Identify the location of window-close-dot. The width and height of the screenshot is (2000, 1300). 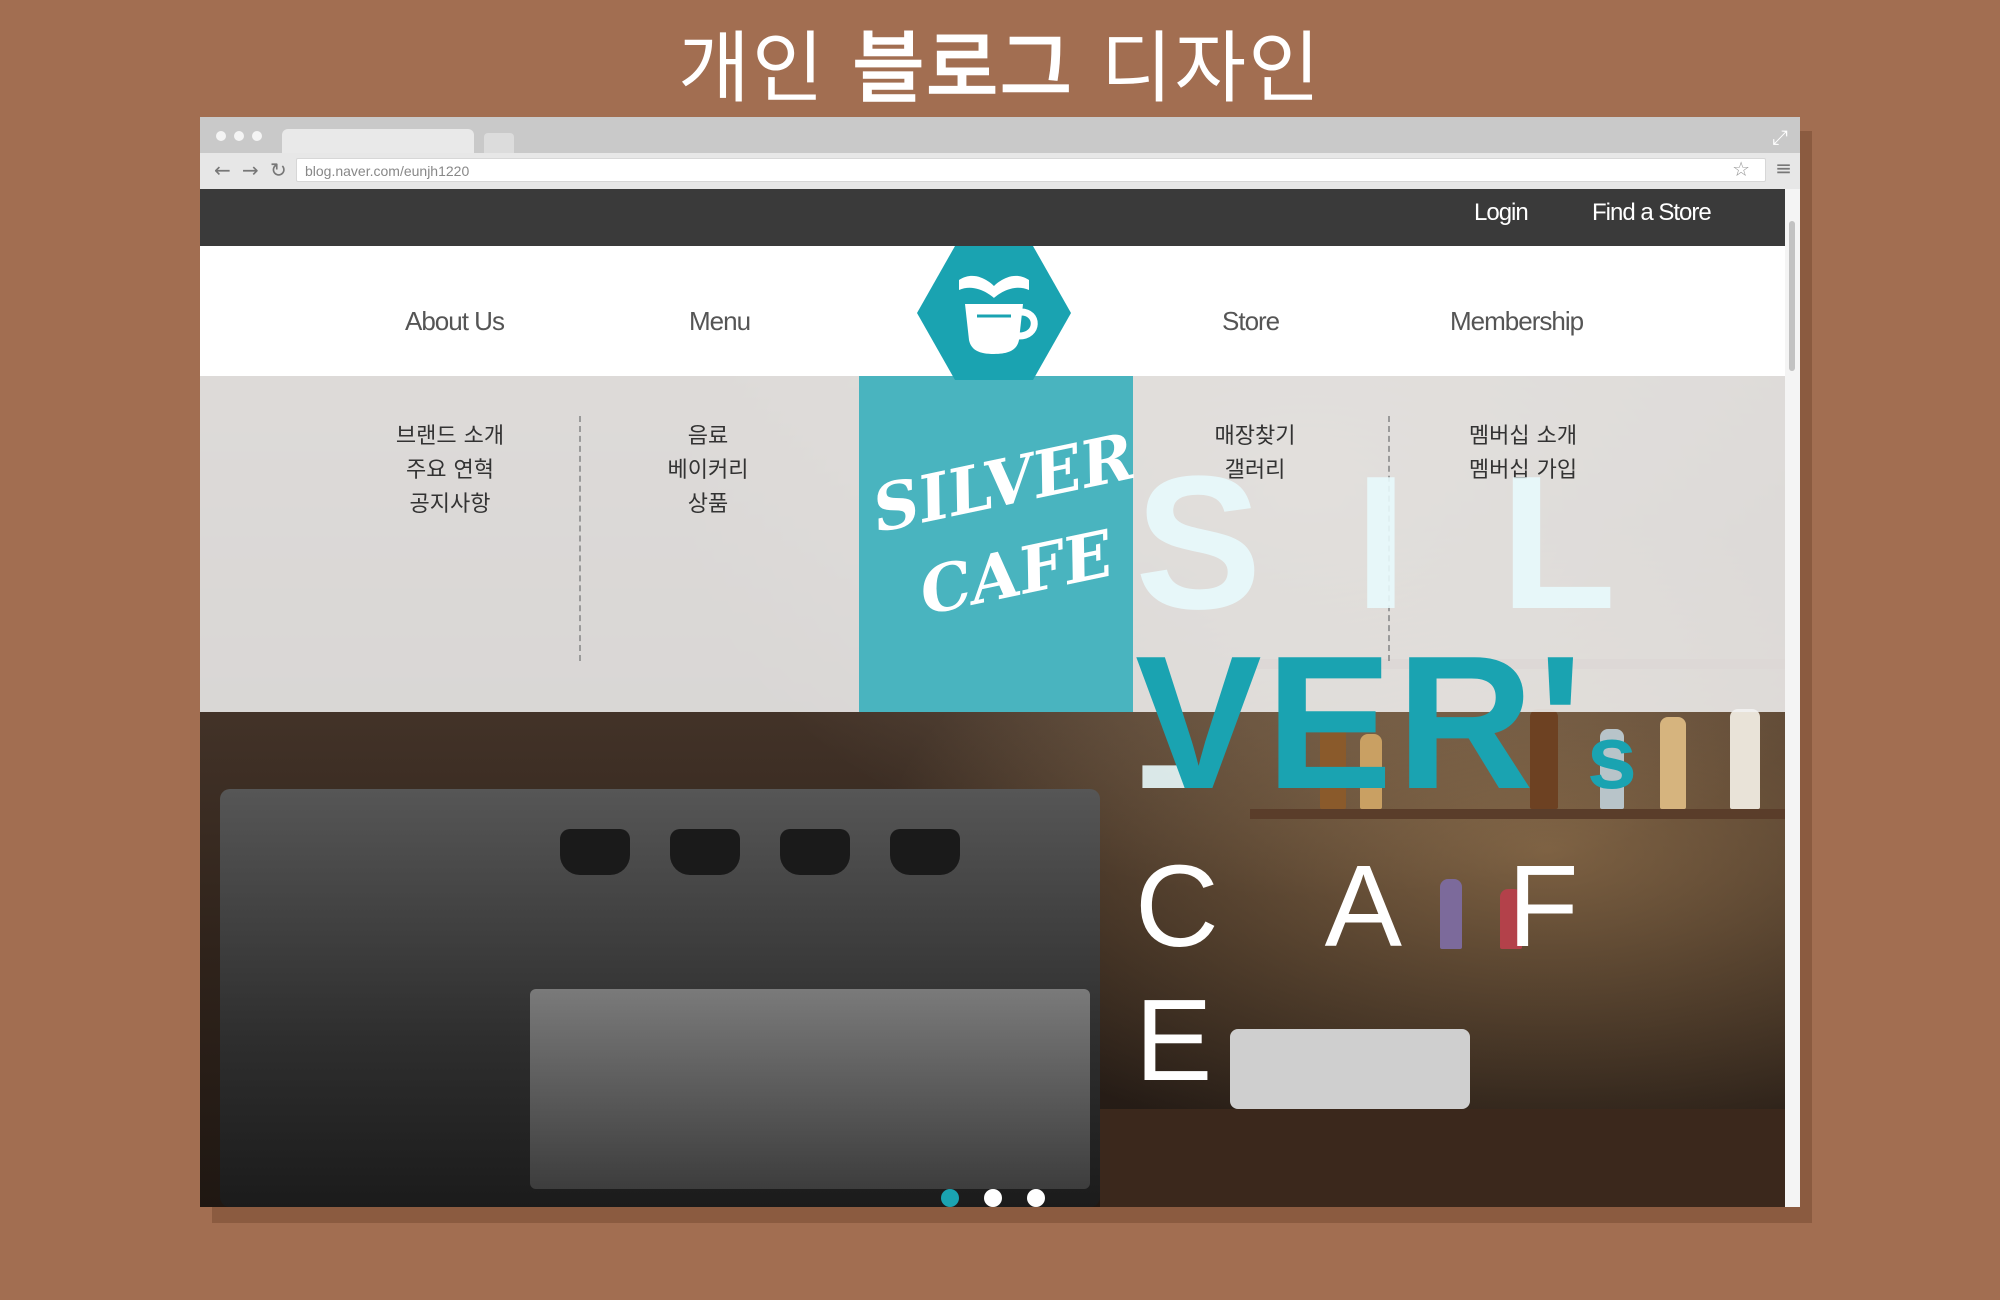
(221, 136).